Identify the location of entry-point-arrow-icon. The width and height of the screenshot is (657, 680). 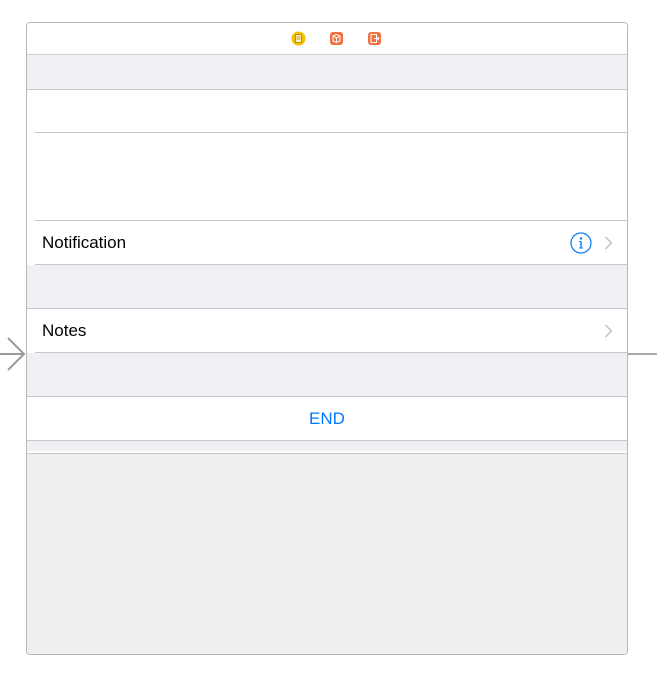
(13, 354).